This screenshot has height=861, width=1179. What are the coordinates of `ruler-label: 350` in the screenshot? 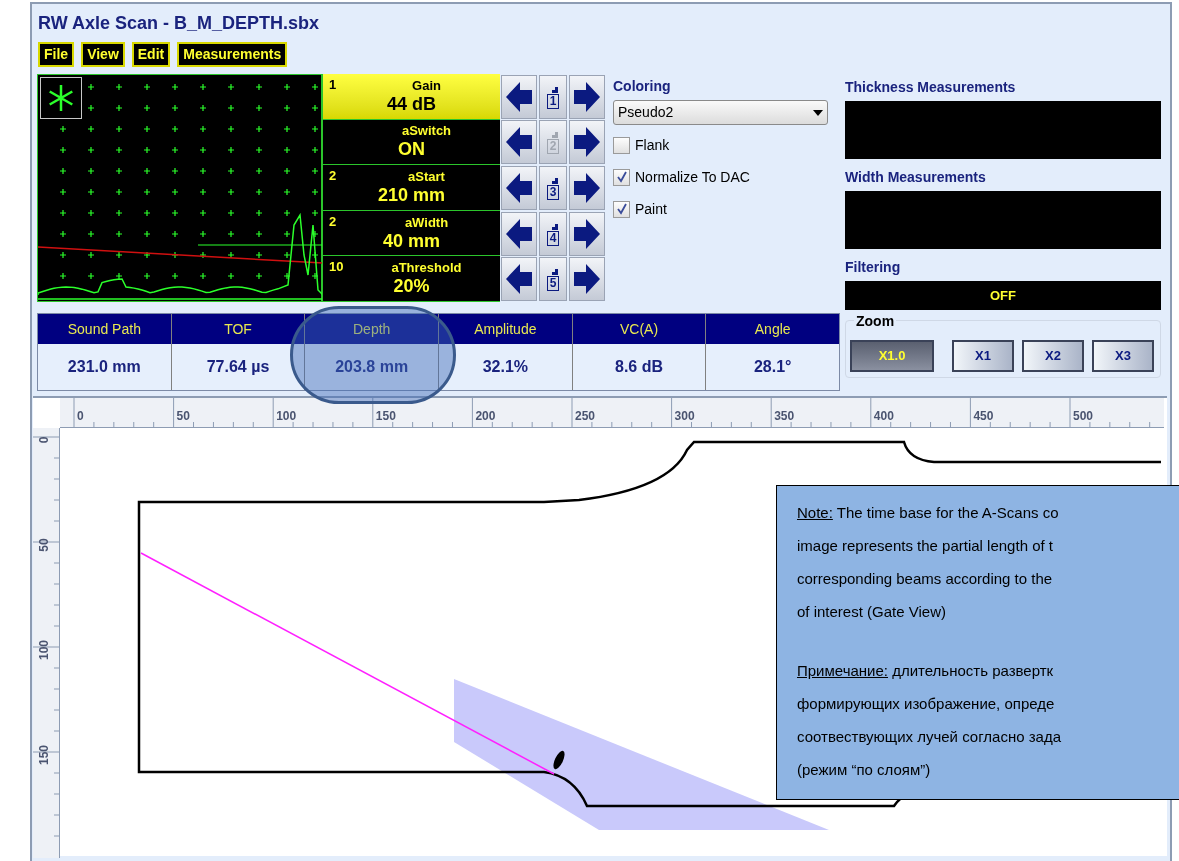 It's located at (784, 416).